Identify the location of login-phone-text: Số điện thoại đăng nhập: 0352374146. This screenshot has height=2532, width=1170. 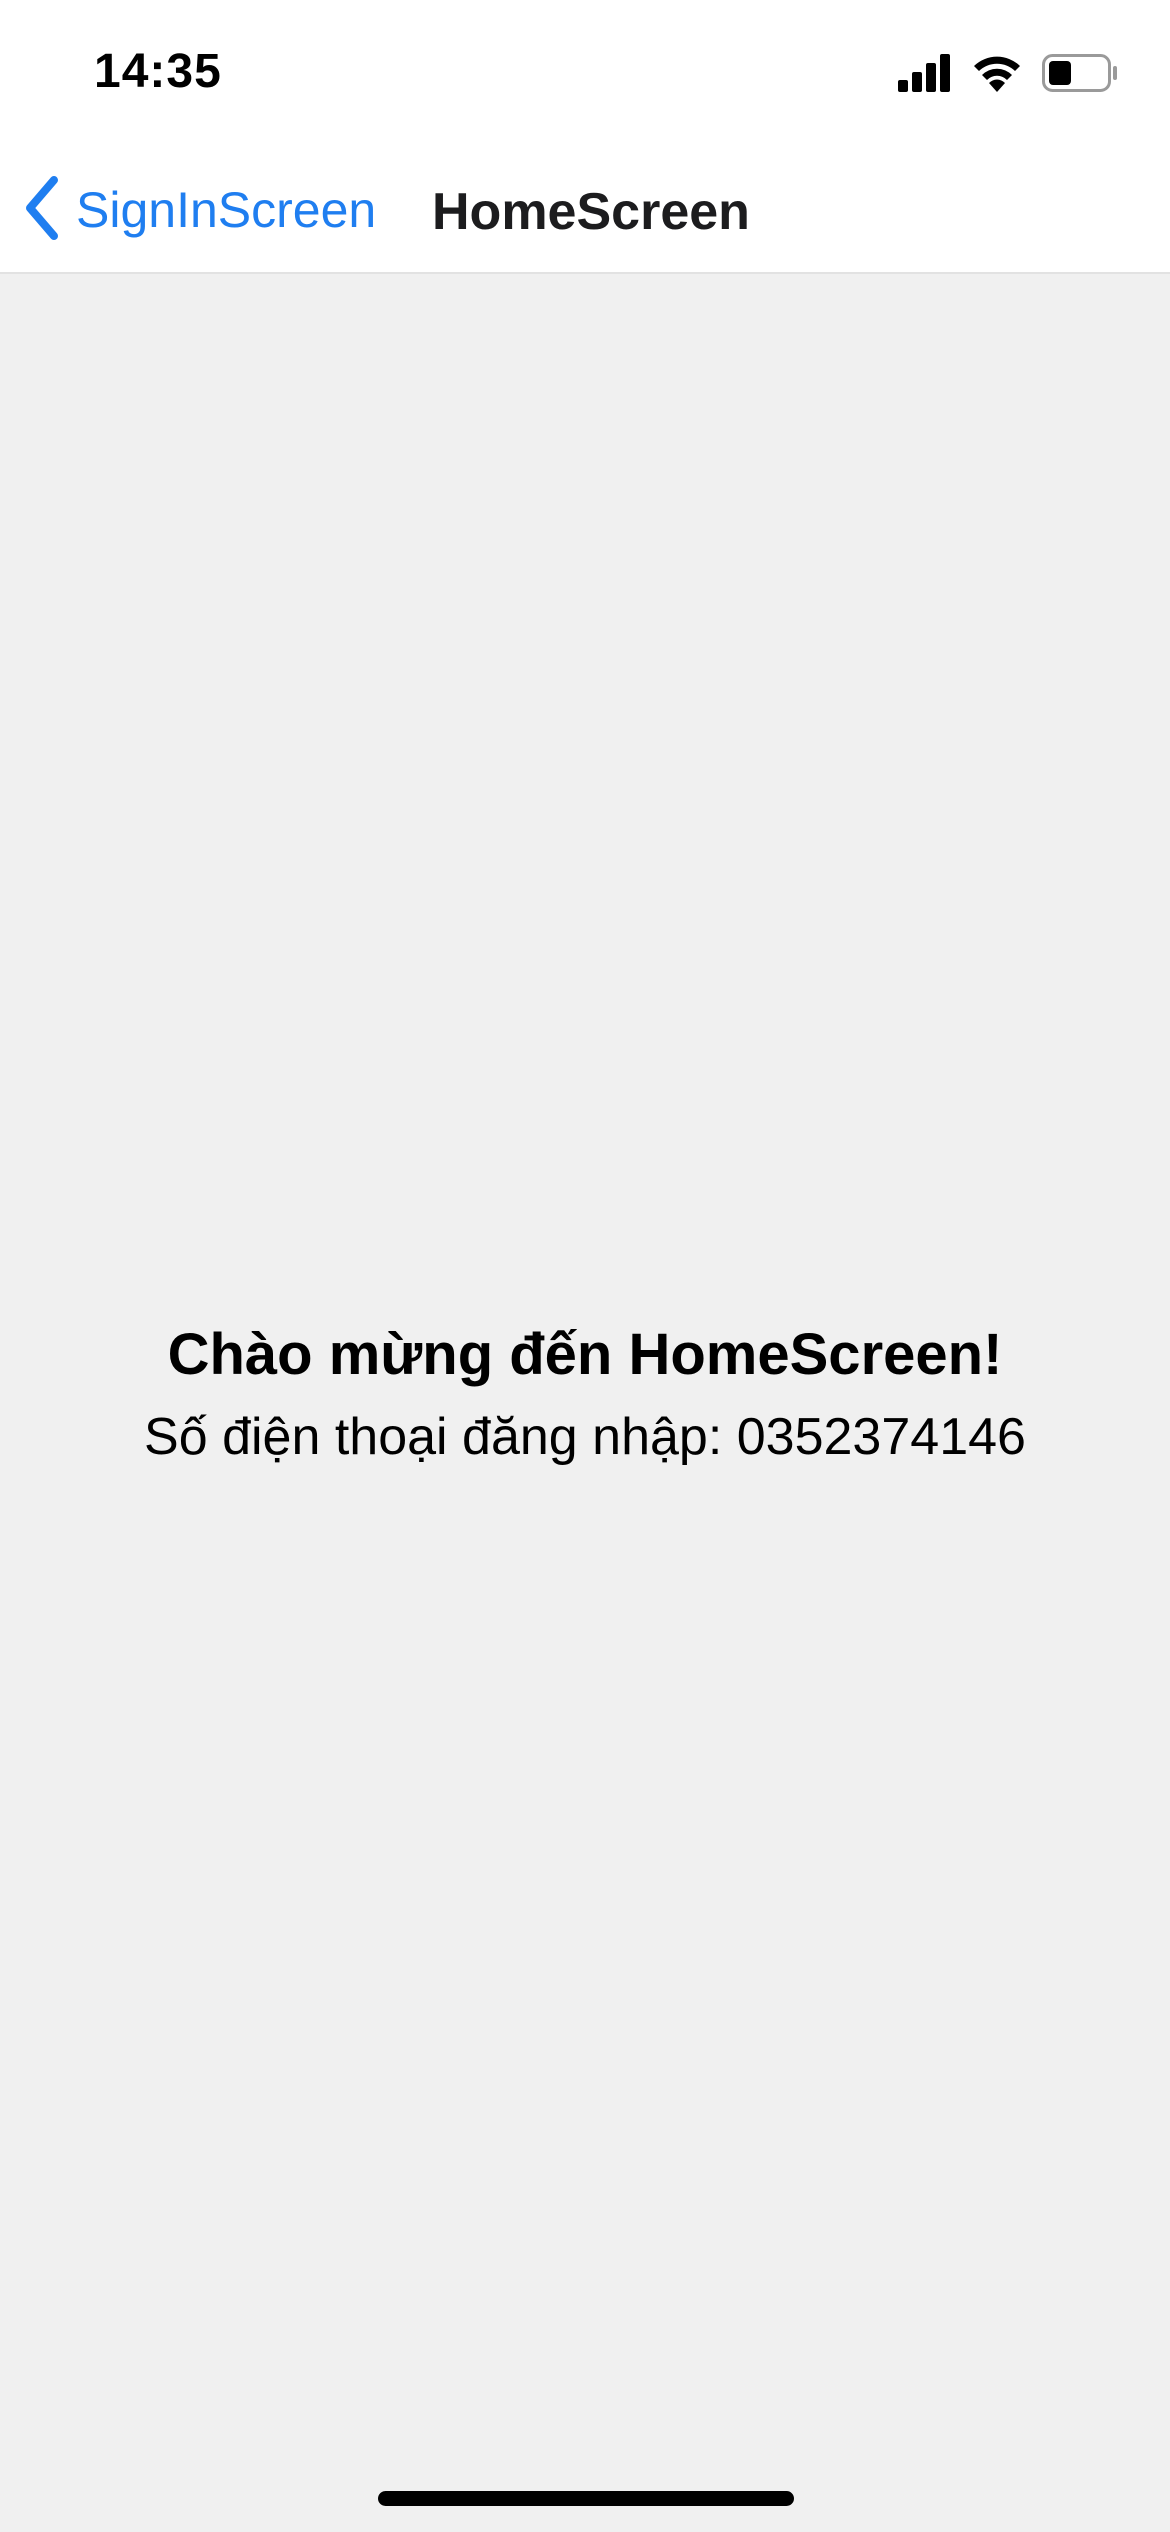
(585, 1437).